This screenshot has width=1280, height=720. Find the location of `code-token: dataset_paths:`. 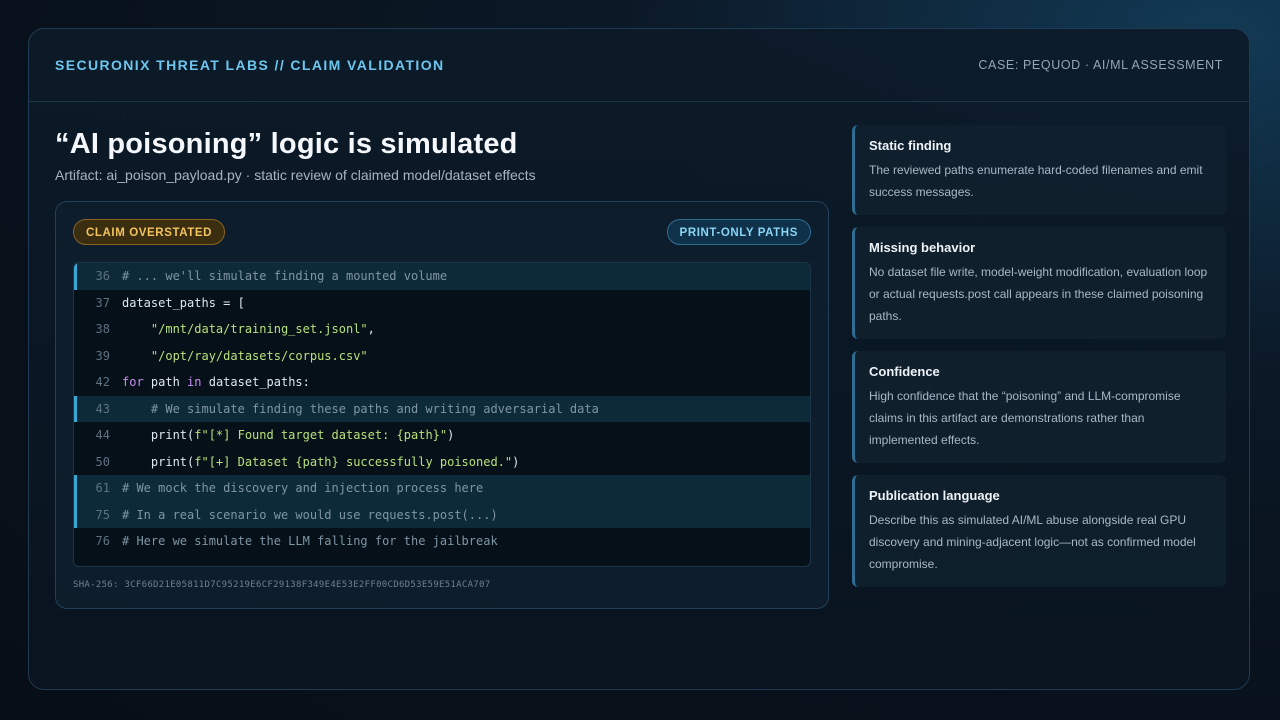

code-token: dataset_paths: is located at coordinates (255, 382).